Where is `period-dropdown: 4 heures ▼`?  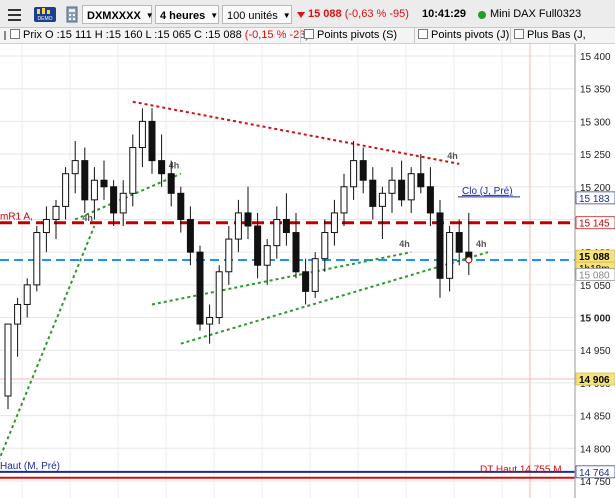 period-dropdown: 4 heures ▼ is located at coordinates (187, 14).